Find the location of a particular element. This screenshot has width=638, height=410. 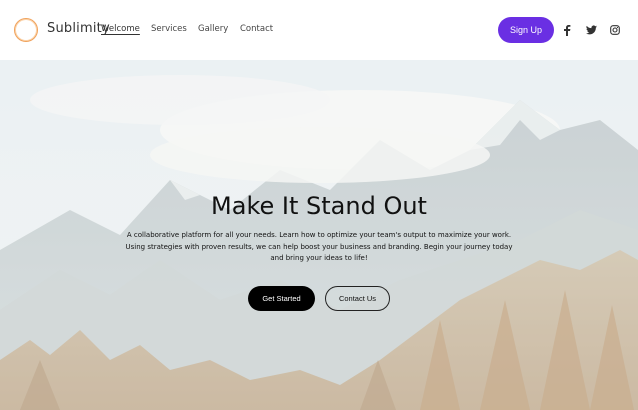

nav-services: Services is located at coordinates (169, 29).